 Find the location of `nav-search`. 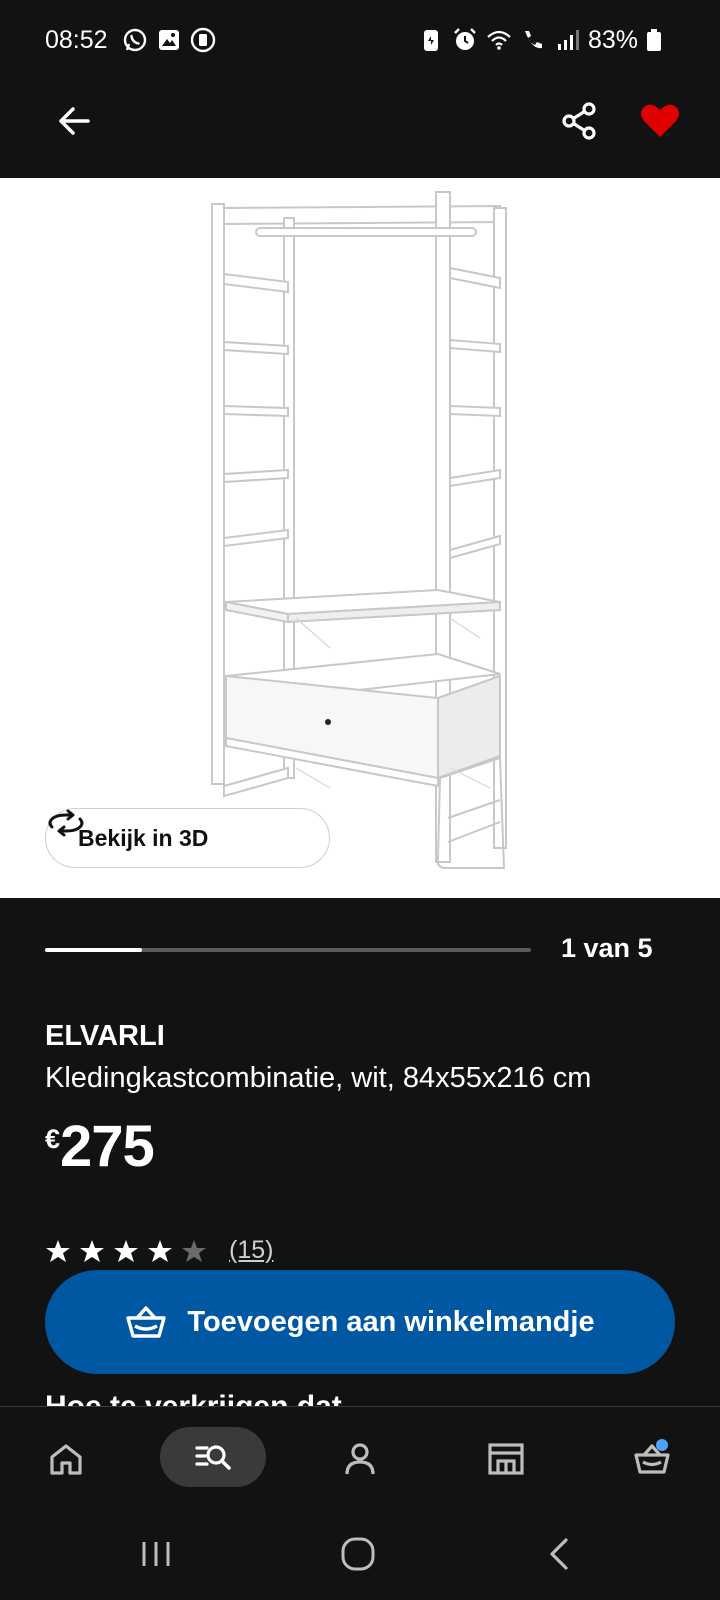

nav-search is located at coordinates (213, 1457).